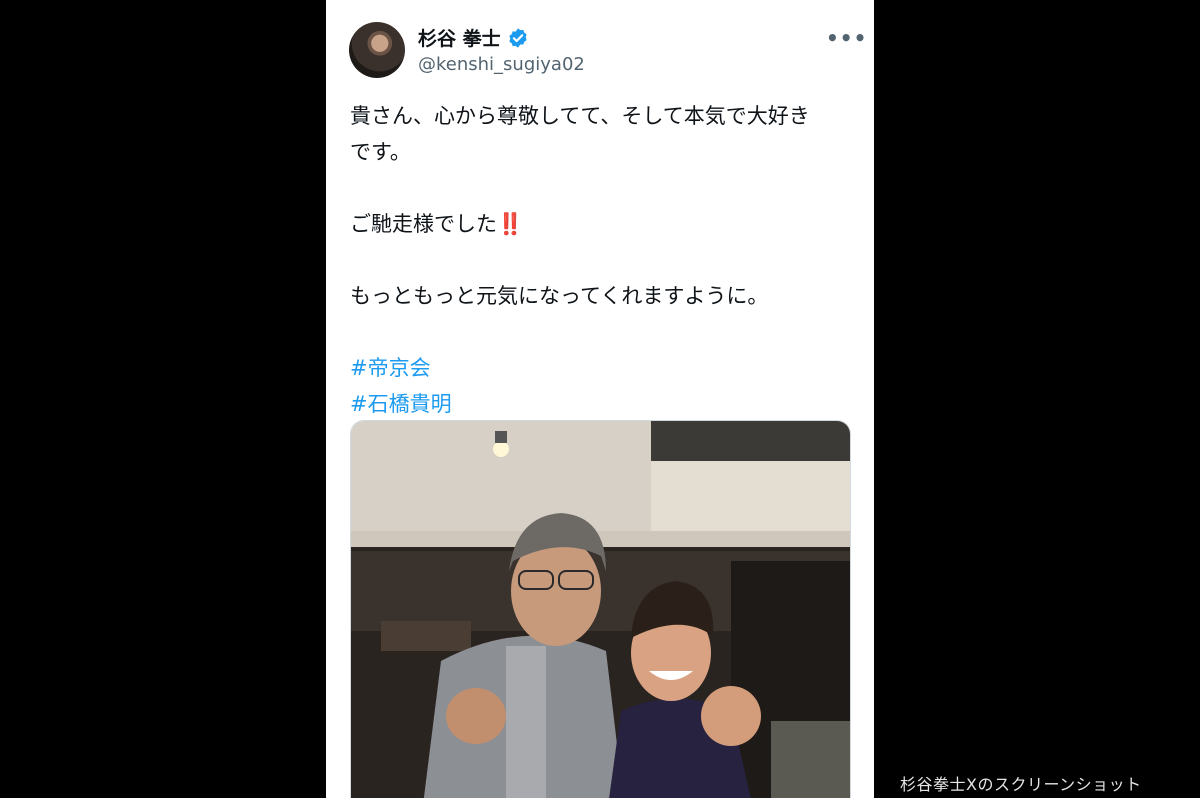 The image size is (1200, 798). What do you see at coordinates (437, 224) in the screenshot?
I see `tweet-line-3: ご馳走様でした‼️` at bounding box center [437, 224].